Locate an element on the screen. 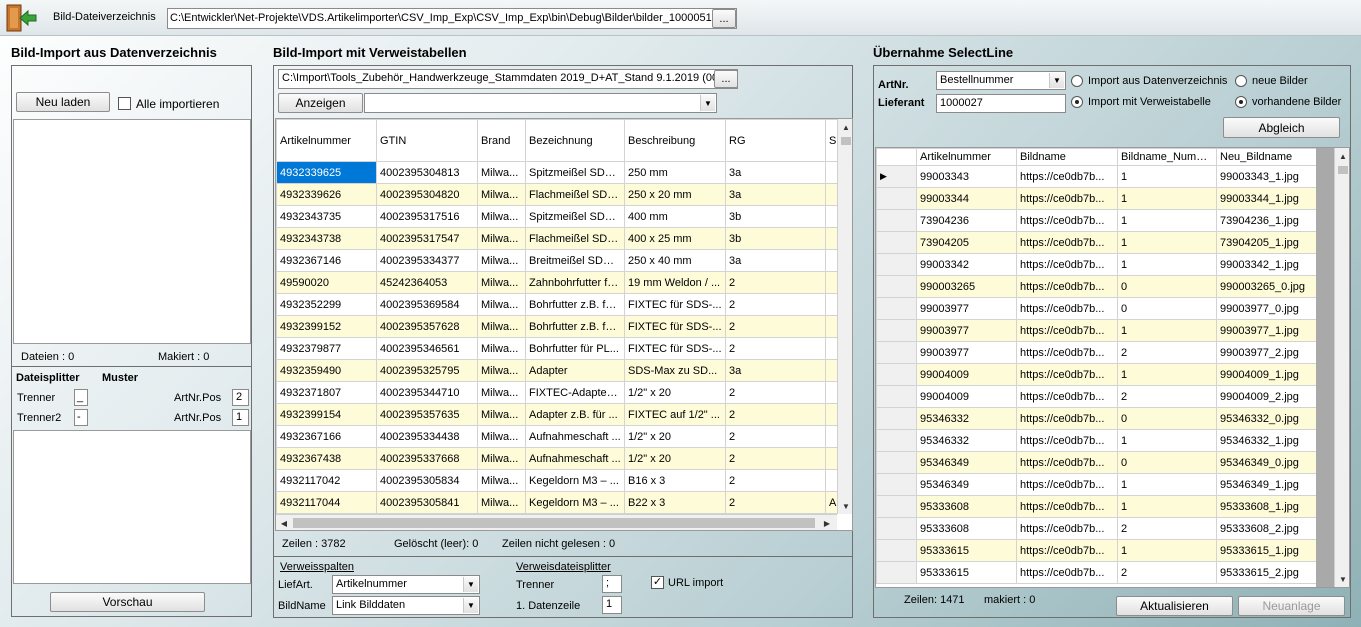 This screenshot has height=627, width=1361. h-scroll-thumb is located at coordinates (554, 523).